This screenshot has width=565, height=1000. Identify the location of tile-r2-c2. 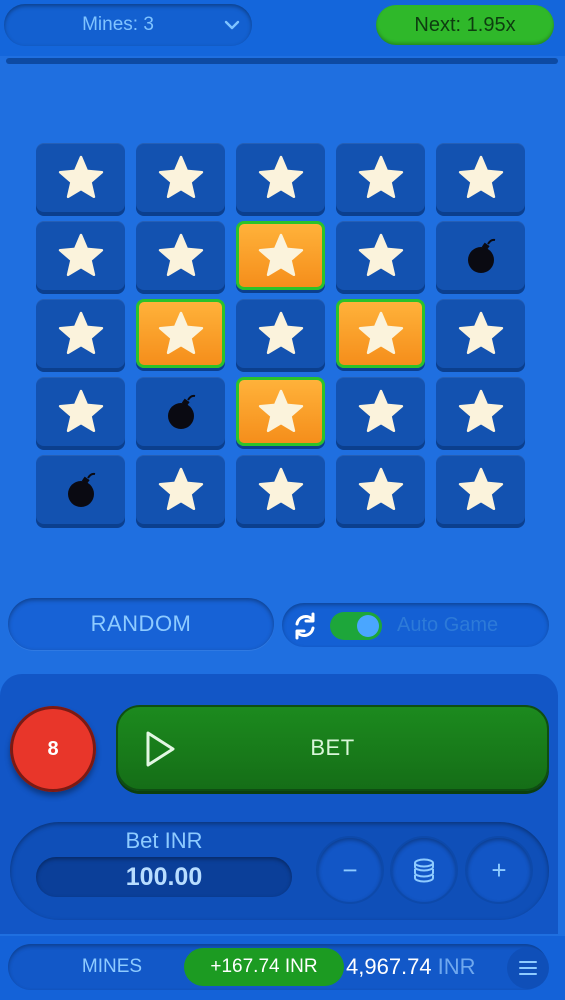
(180, 255).